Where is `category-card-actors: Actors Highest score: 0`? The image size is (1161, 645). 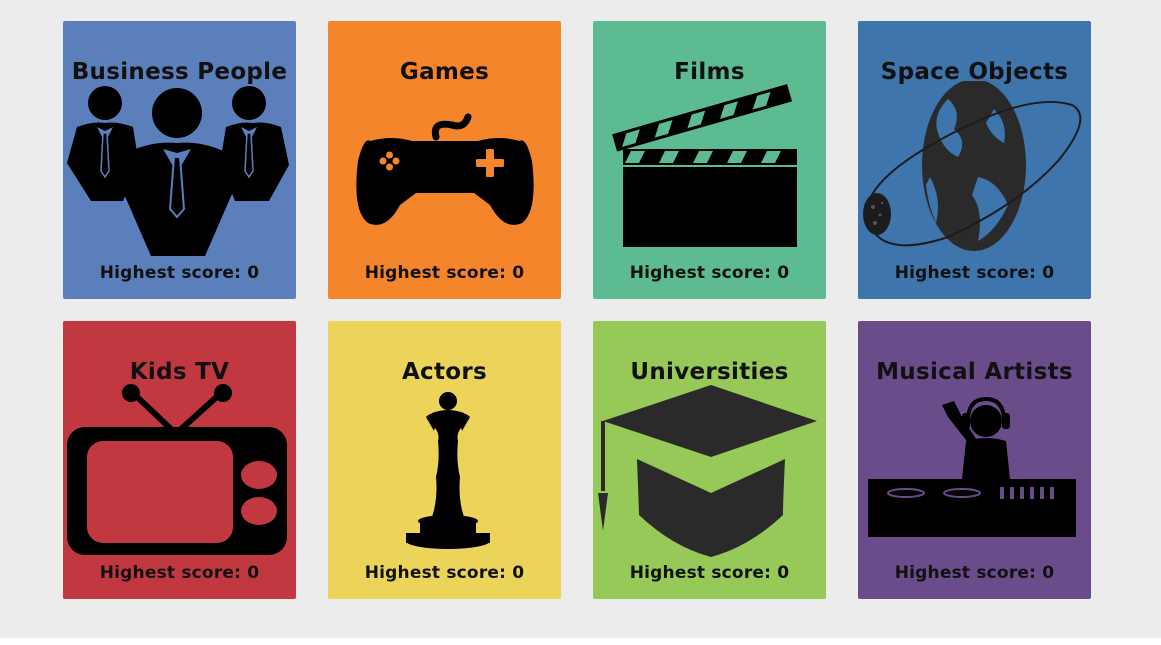 category-card-actors: Actors Highest score: 0 is located at coordinates (444, 460).